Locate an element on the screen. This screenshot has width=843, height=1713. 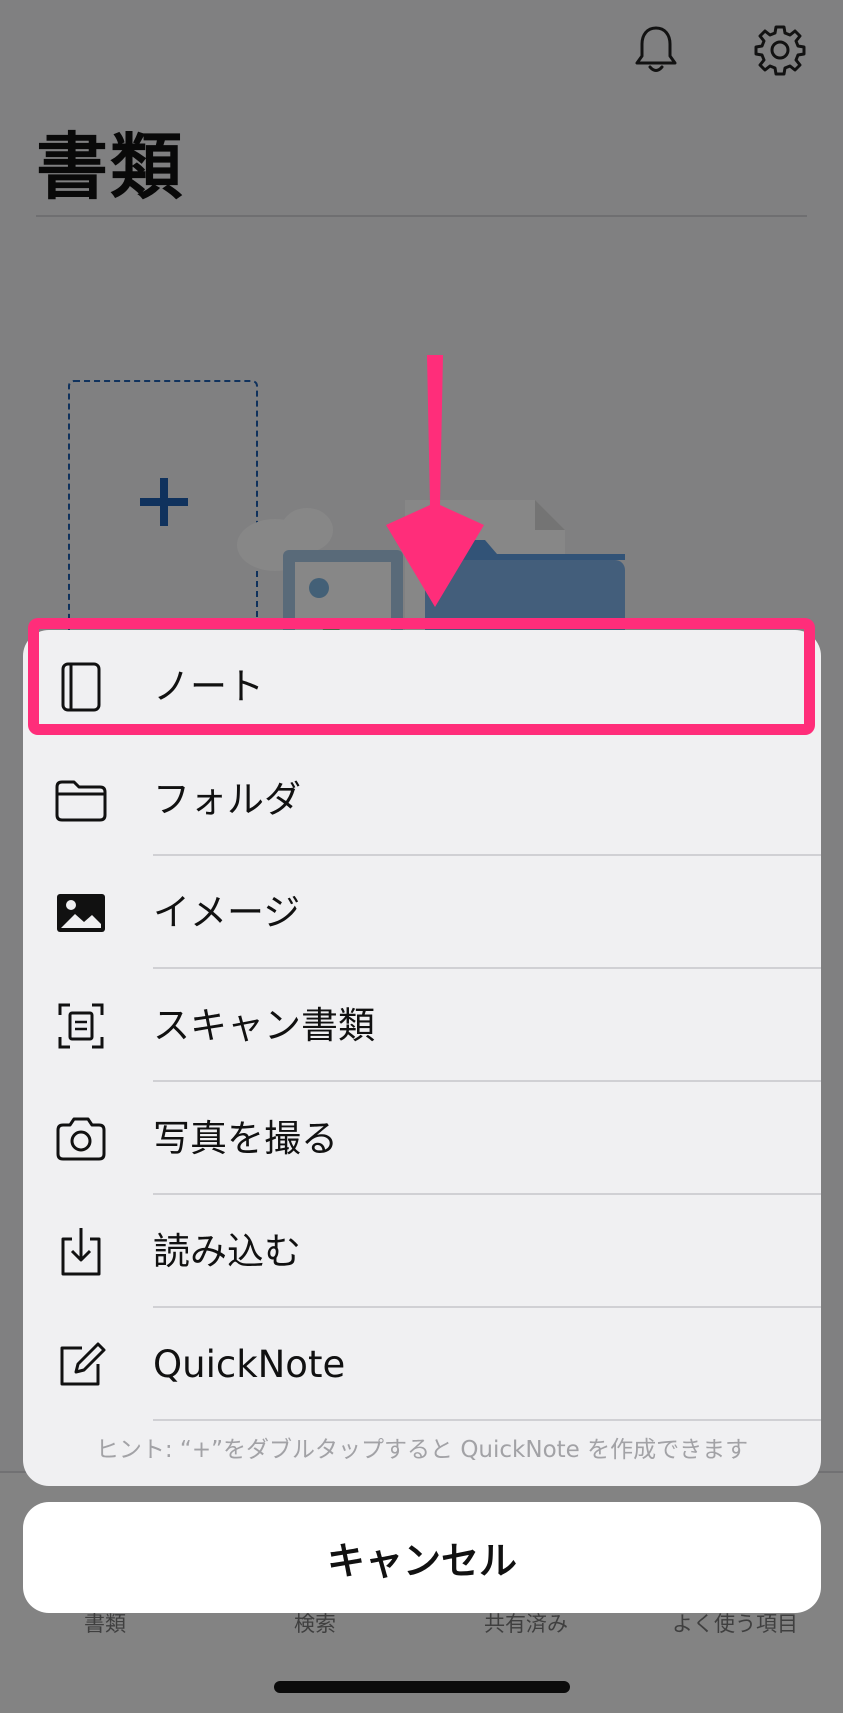
quicknote-hint: ヒント: “+”をダブルタップすると QuickNote を作成できます is located at coordinates (422, 1450).